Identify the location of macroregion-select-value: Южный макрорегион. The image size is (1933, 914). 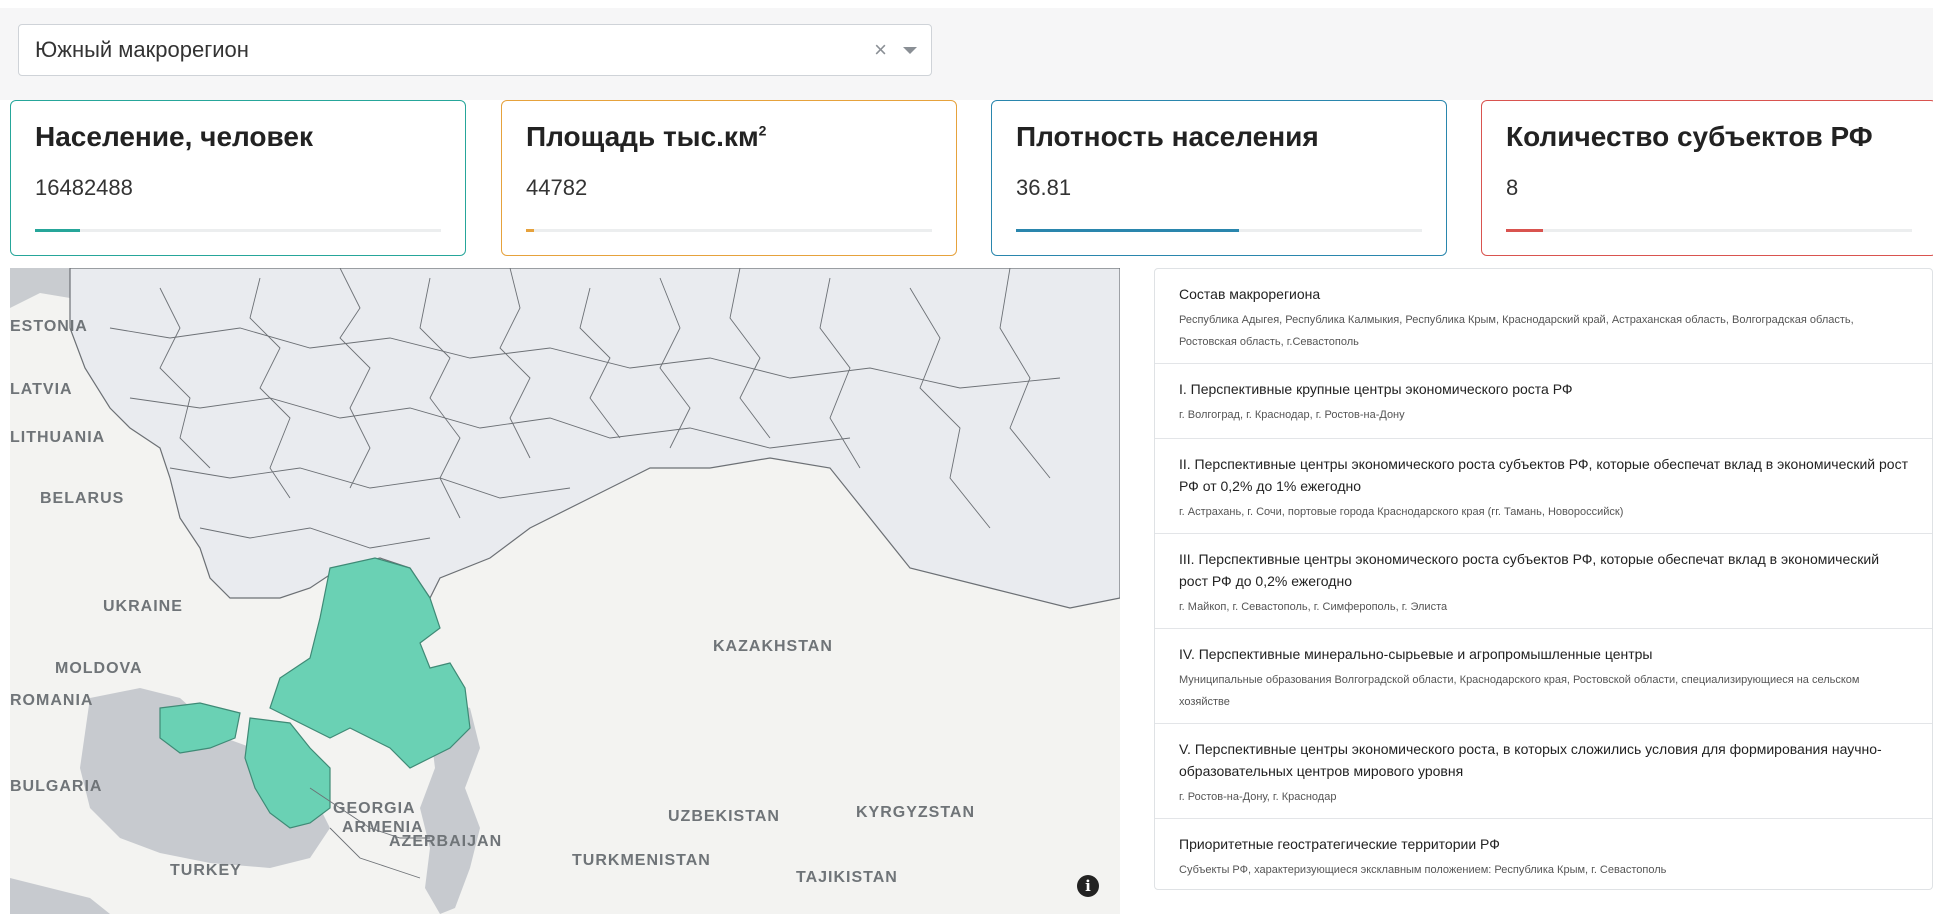
(142, 49).